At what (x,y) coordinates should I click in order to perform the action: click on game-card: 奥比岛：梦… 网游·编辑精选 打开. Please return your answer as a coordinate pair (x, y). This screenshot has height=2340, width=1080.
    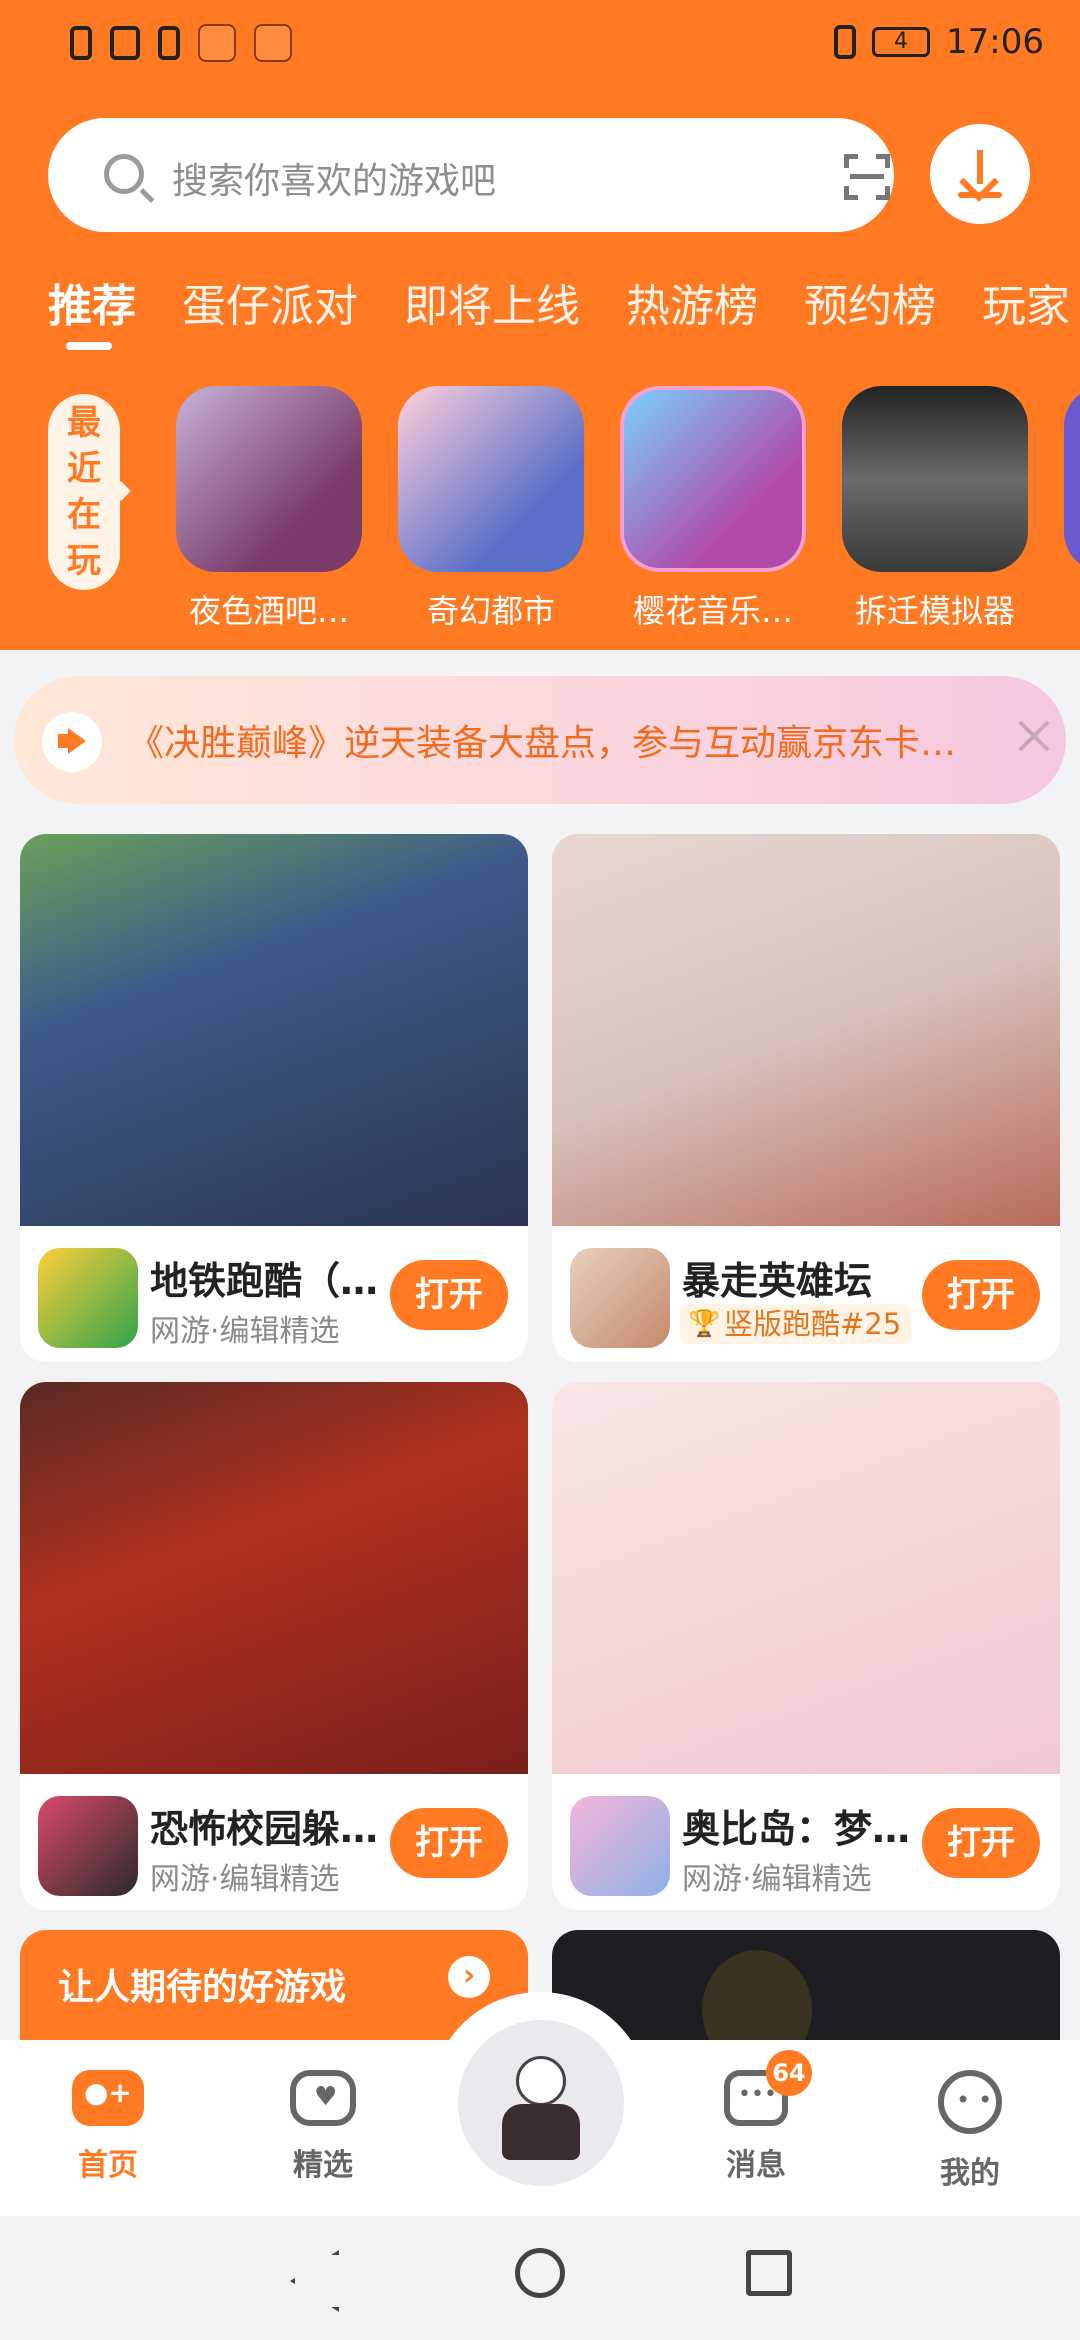
    Looking at the image, I should click on (806, 1646).